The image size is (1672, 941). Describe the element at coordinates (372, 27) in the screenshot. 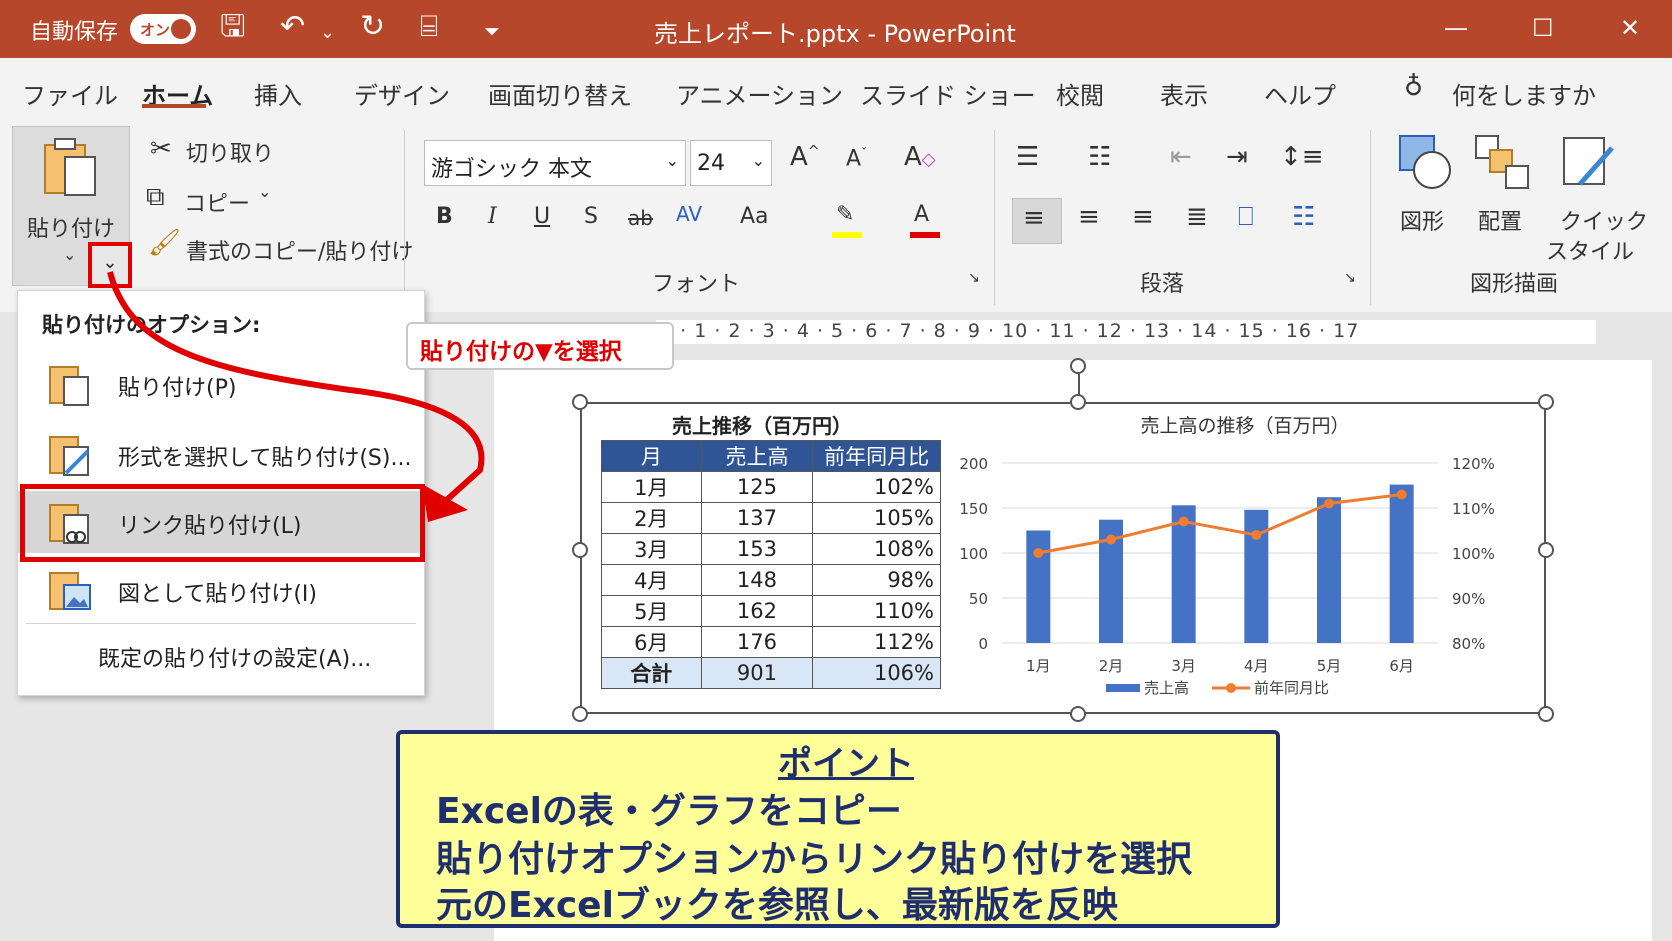

I see `redo-icon: ↻` at that location.